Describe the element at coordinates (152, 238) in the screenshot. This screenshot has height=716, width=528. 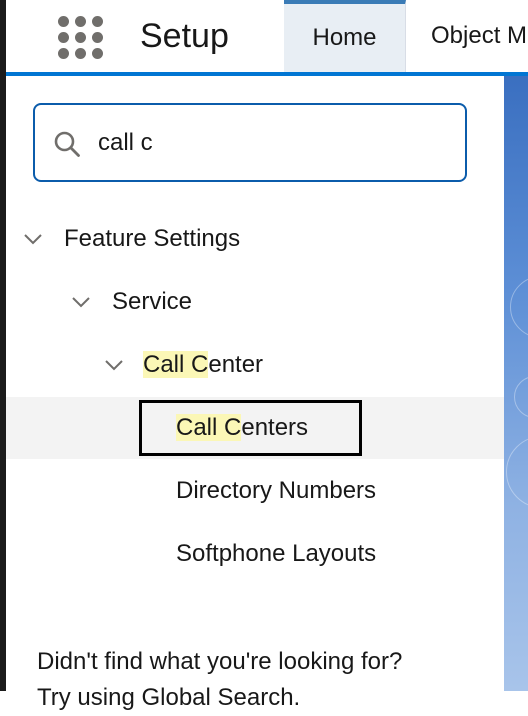
I see `tree-item-label: Feature Settings` at that location.